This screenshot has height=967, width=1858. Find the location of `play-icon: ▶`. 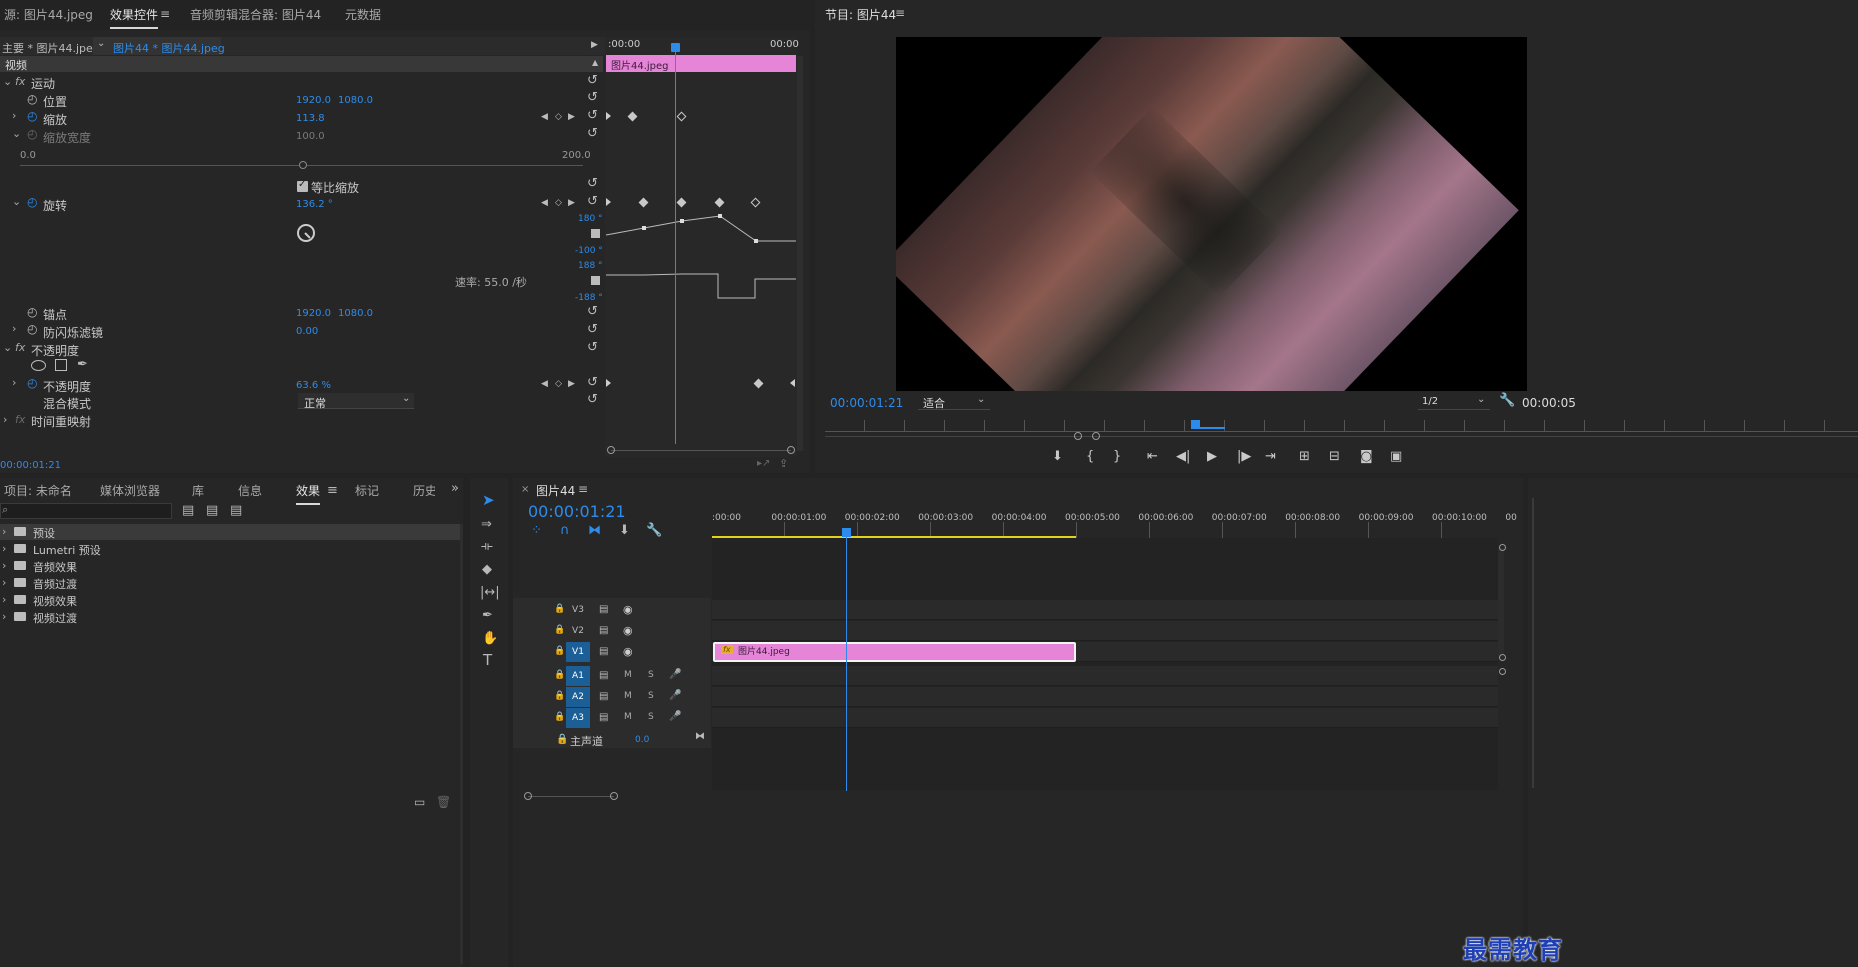

play-icon: ▶ is located at coordinates (1212, 457).